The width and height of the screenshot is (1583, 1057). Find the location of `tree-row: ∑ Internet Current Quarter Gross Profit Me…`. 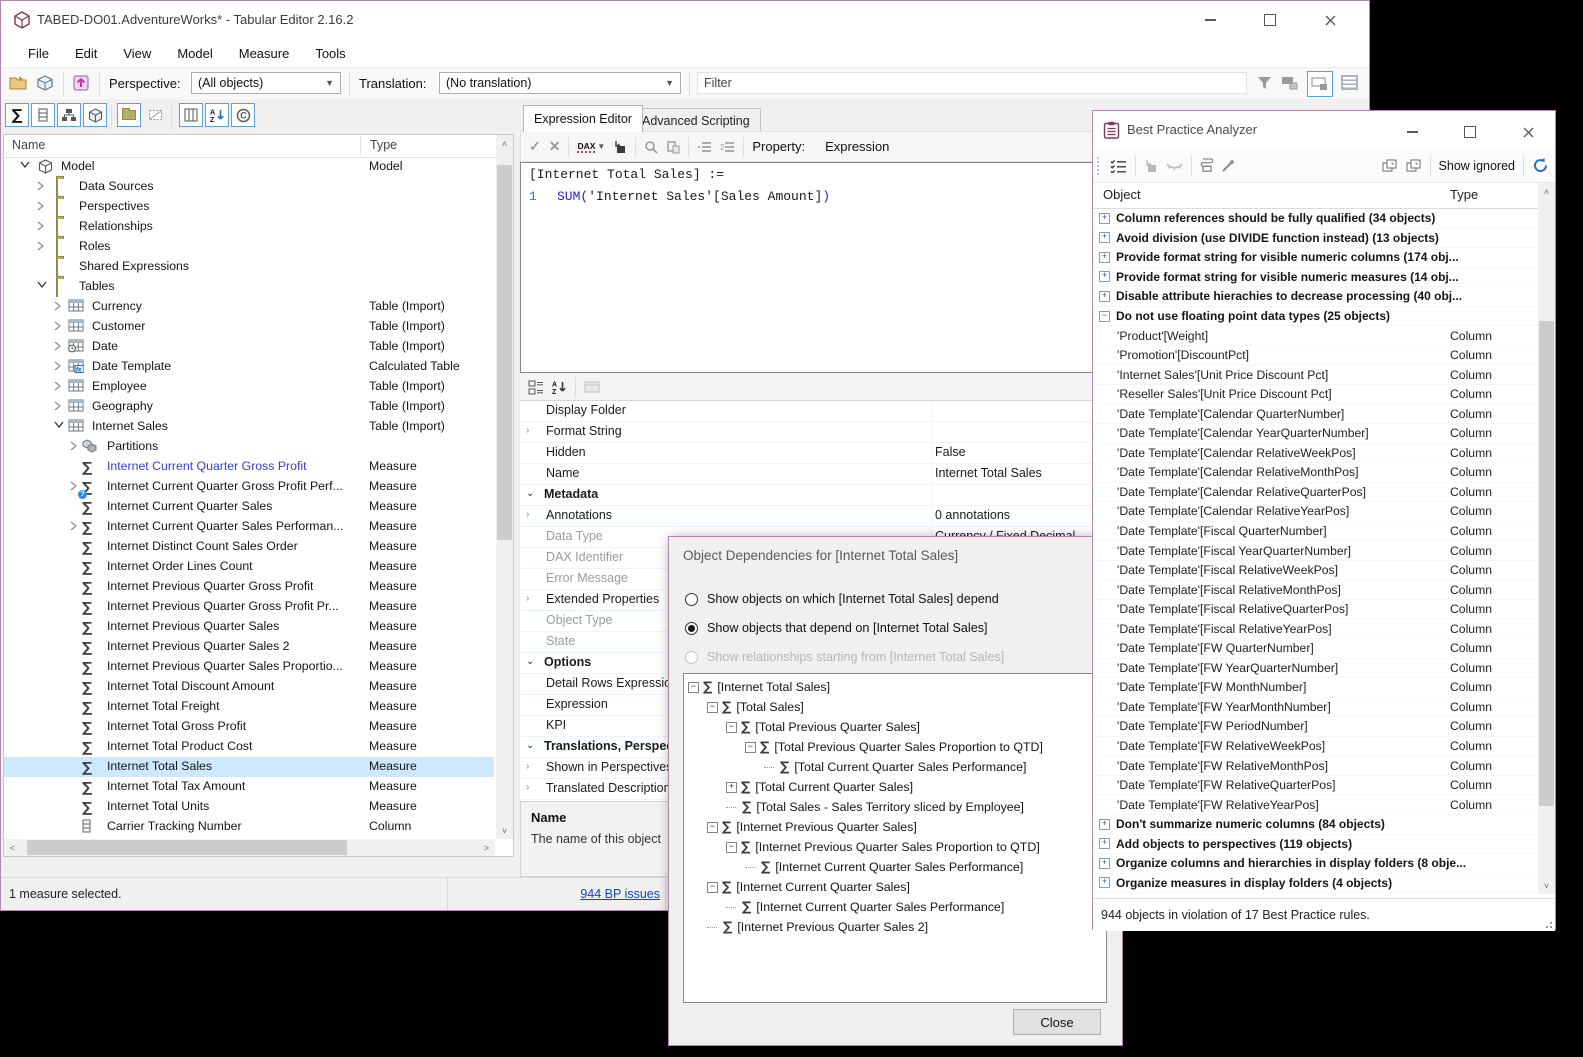

tree-row: ∑ Internet Current Quarter Gross Profit Me… is located at coordinates (249, 467).